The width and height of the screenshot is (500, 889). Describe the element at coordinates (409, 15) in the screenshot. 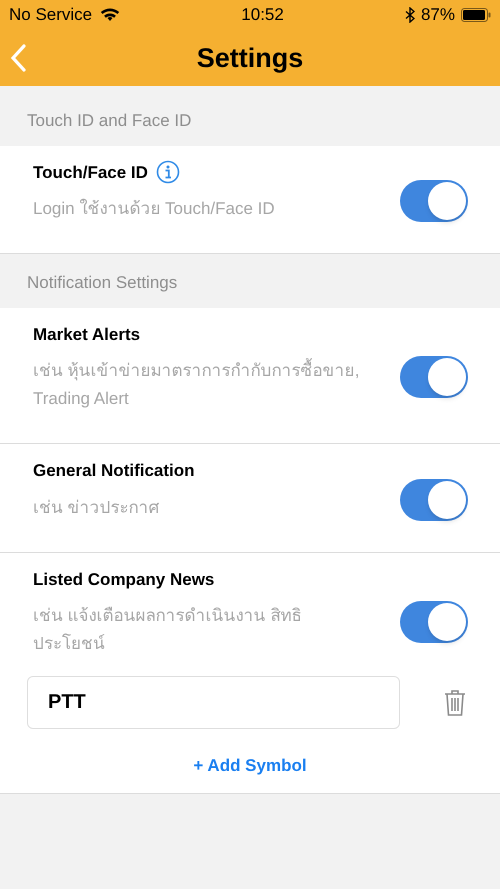

I see `bluetooth-icon` at that location.